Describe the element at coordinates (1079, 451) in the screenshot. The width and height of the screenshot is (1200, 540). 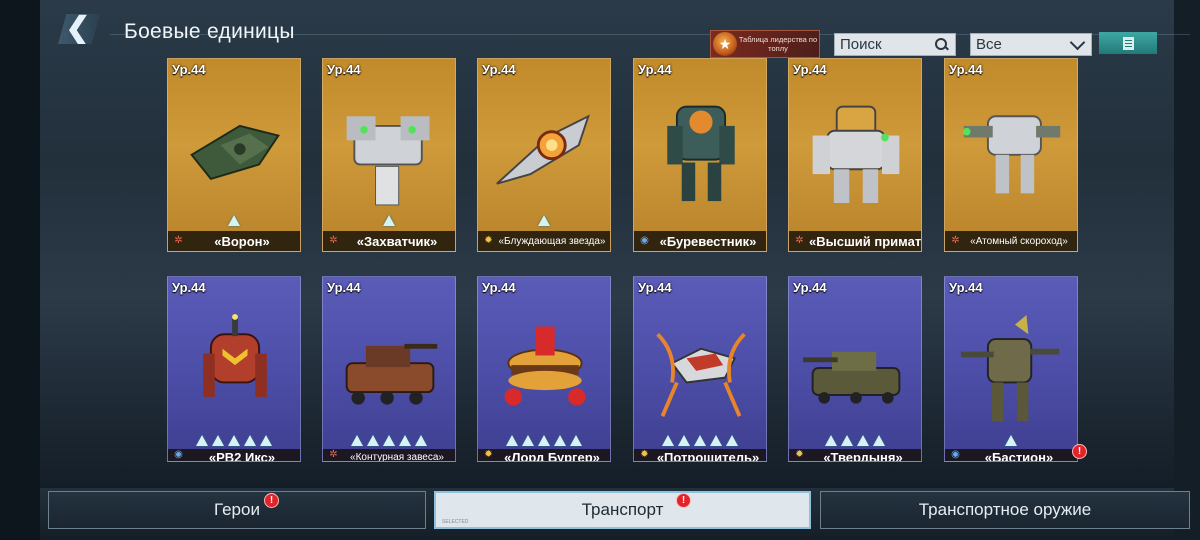
I see `card-alert-badge: !` at that location.